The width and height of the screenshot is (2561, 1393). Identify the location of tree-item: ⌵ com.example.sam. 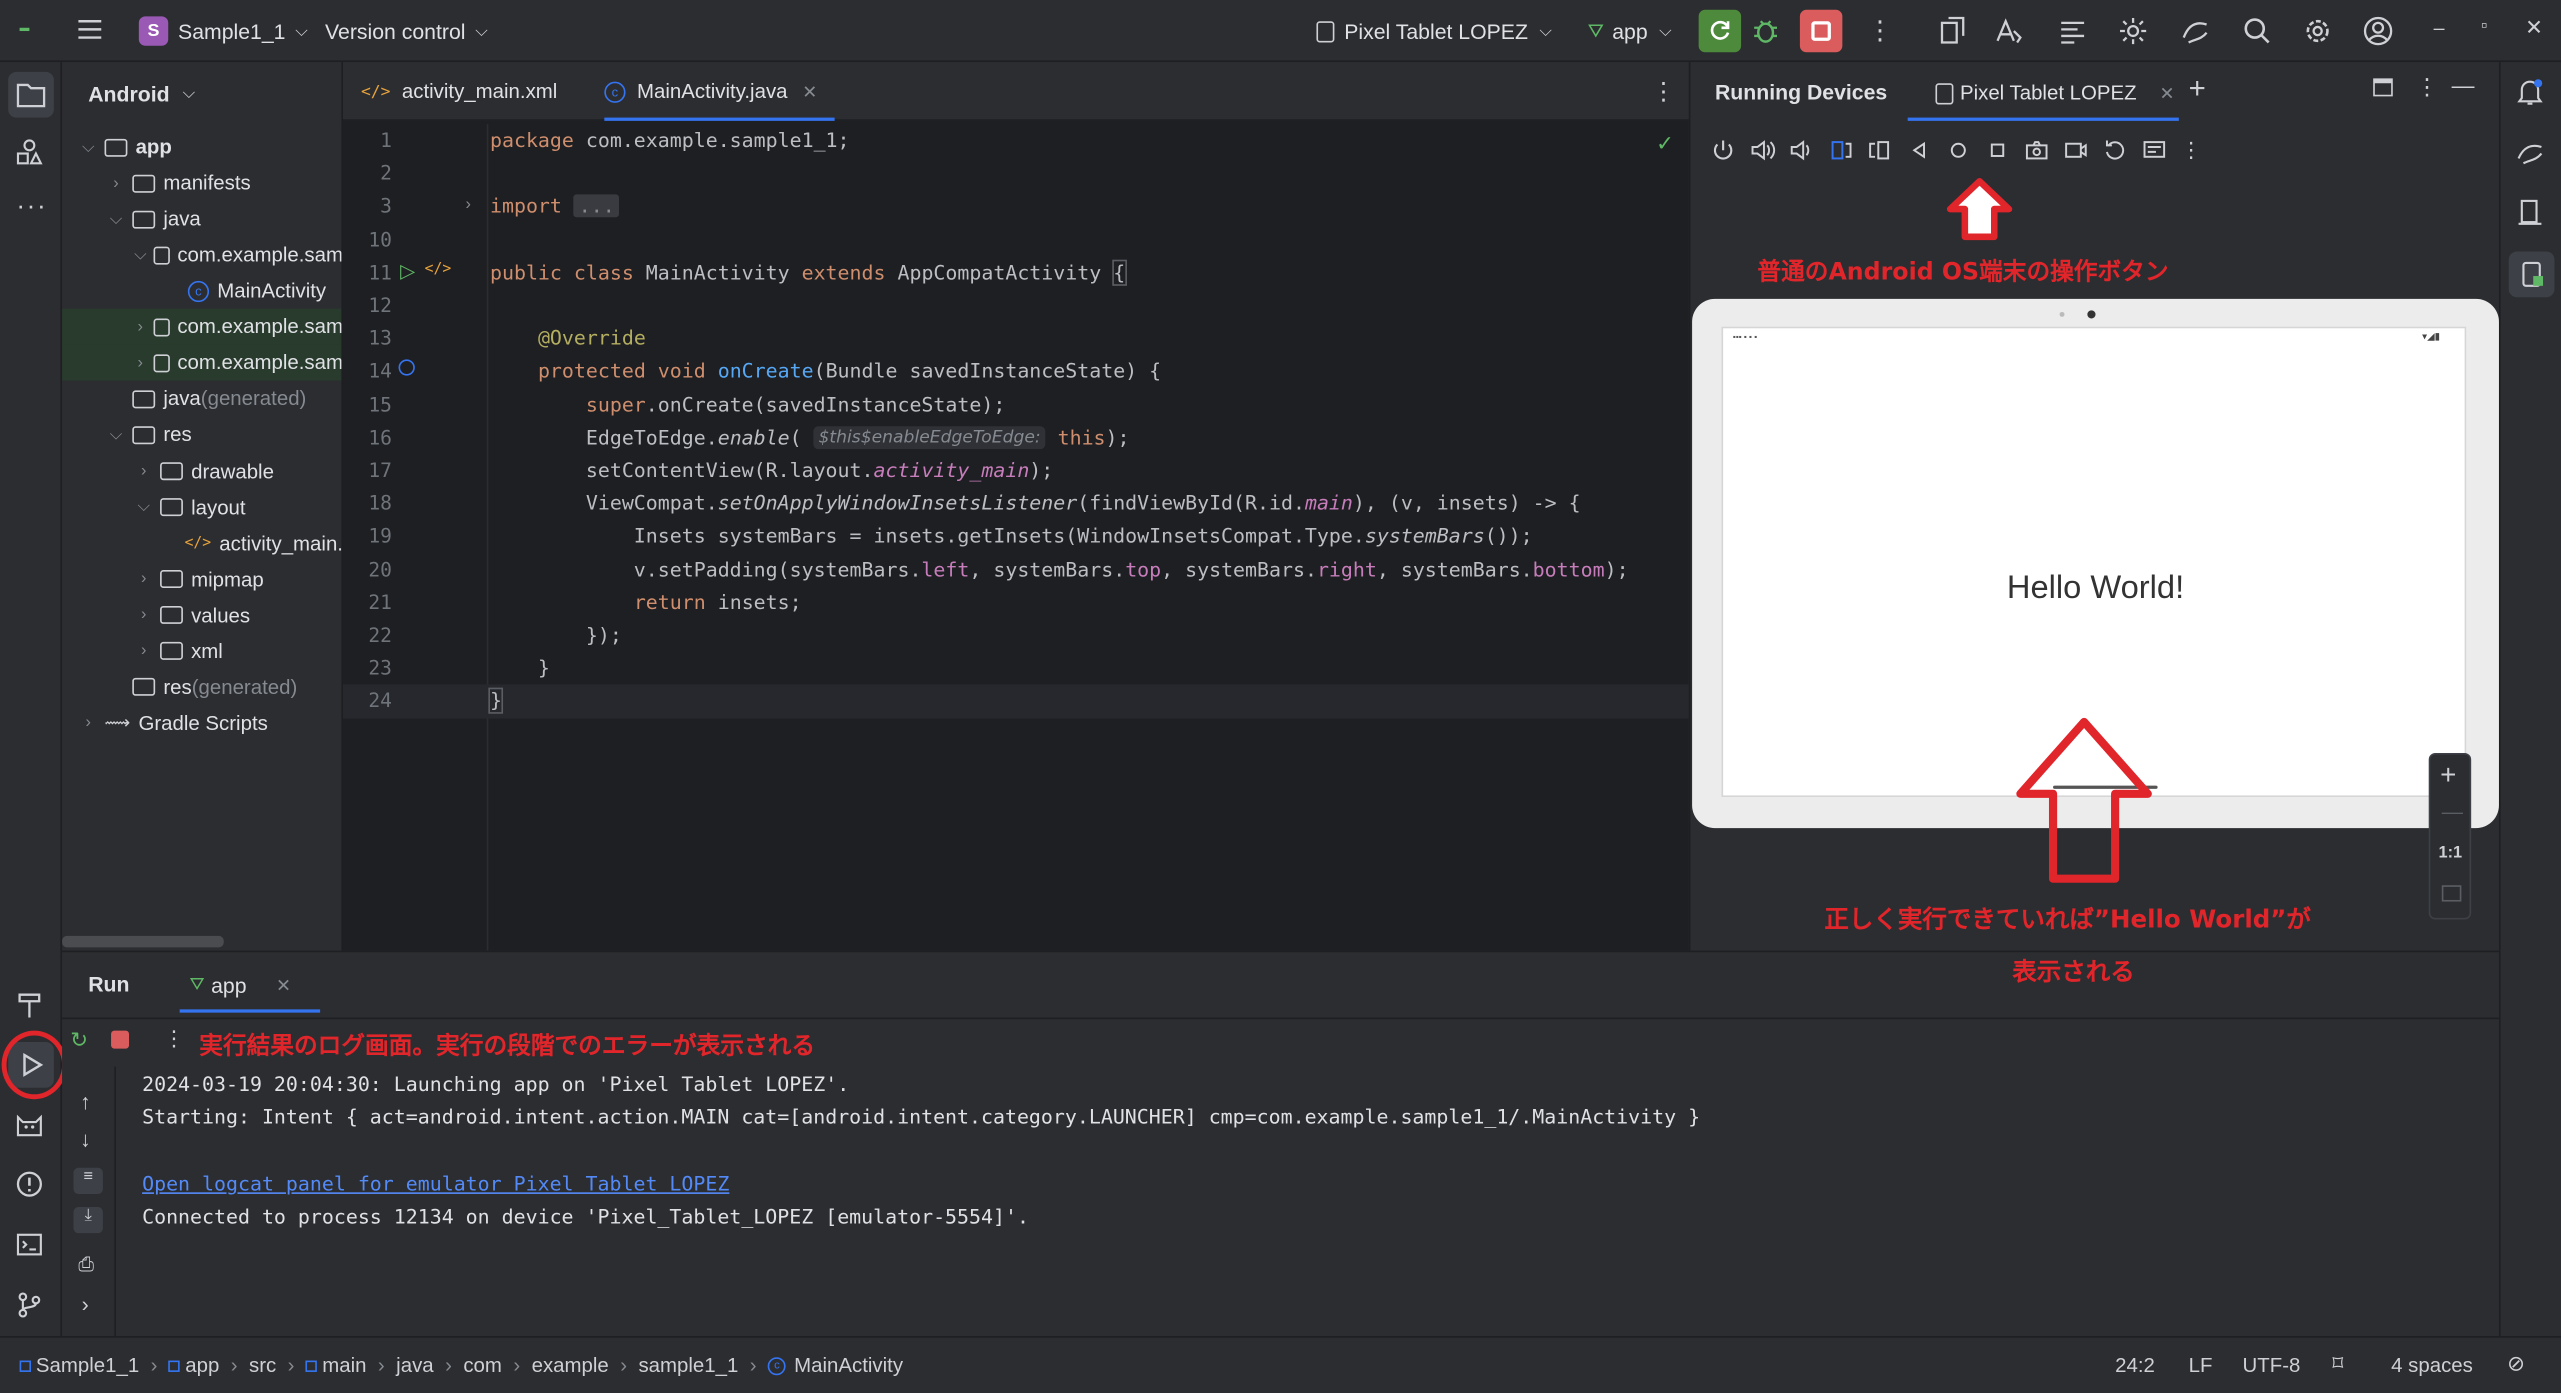
(201, 255).